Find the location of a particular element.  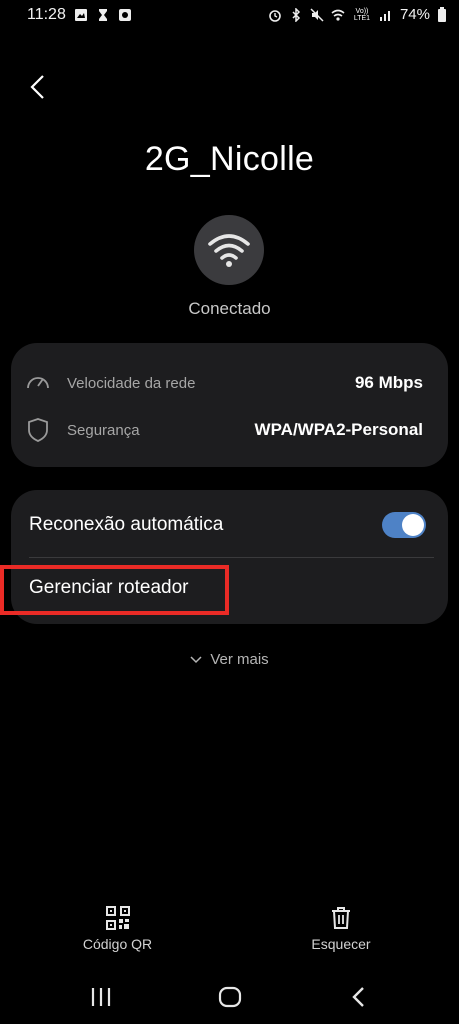

forget-network-button: Esquecer is located at coordinates (341, 929).